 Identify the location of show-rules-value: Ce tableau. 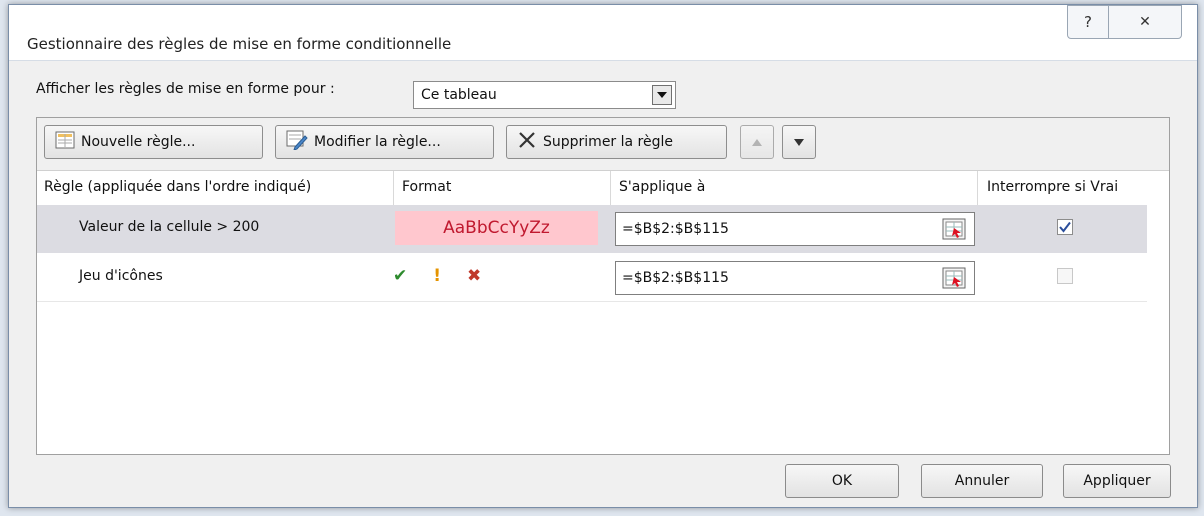
(459, 95).